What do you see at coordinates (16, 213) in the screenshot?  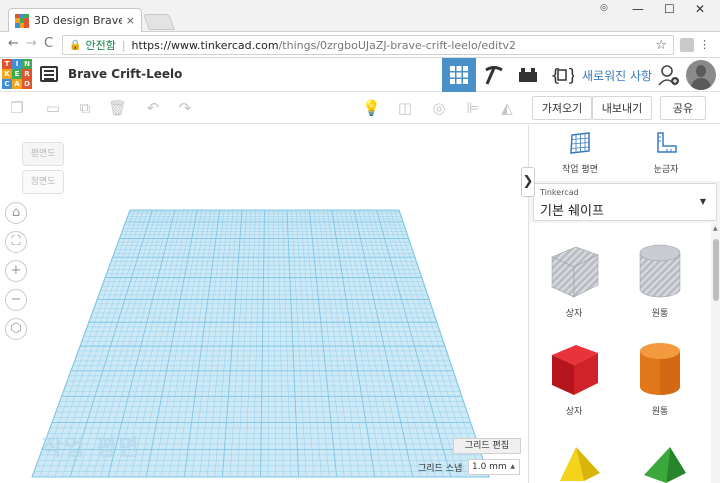 I see `home-view-icon: ⌂` at bounding box center [16, 213].